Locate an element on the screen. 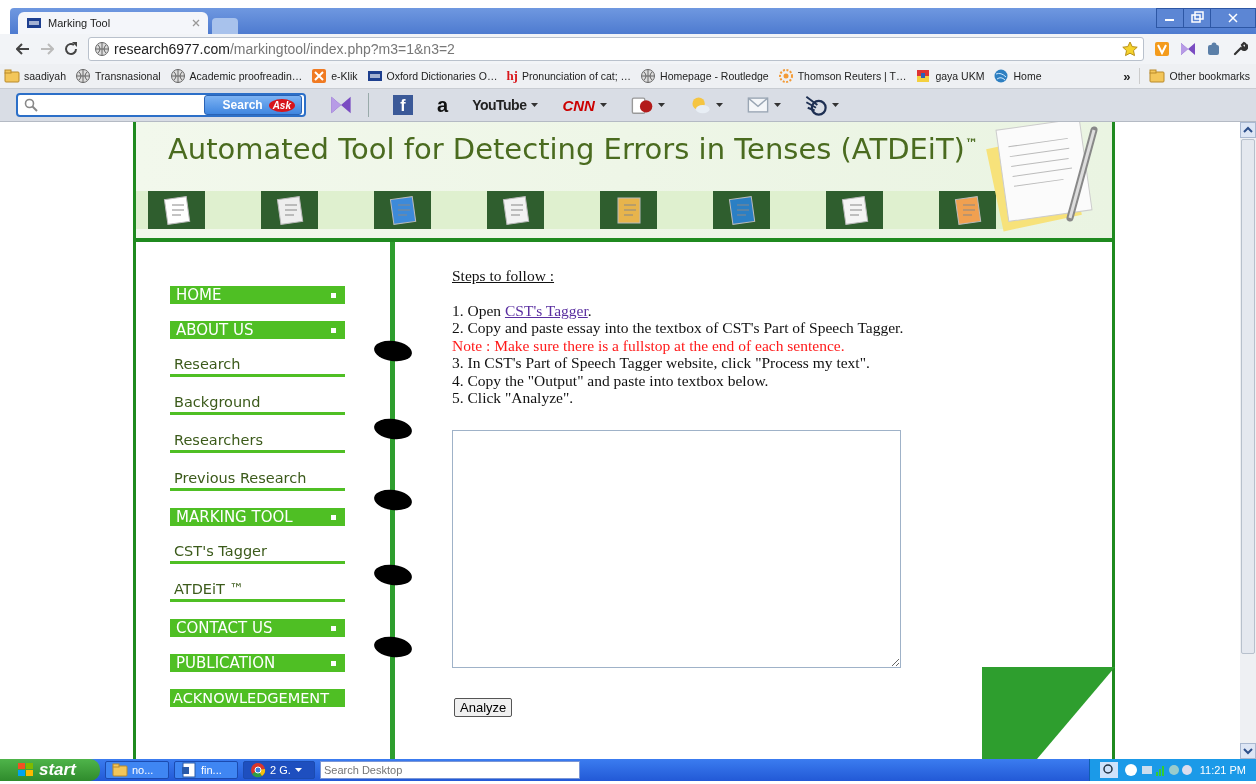  wrench-icon is located at coordinates (1240, 49).